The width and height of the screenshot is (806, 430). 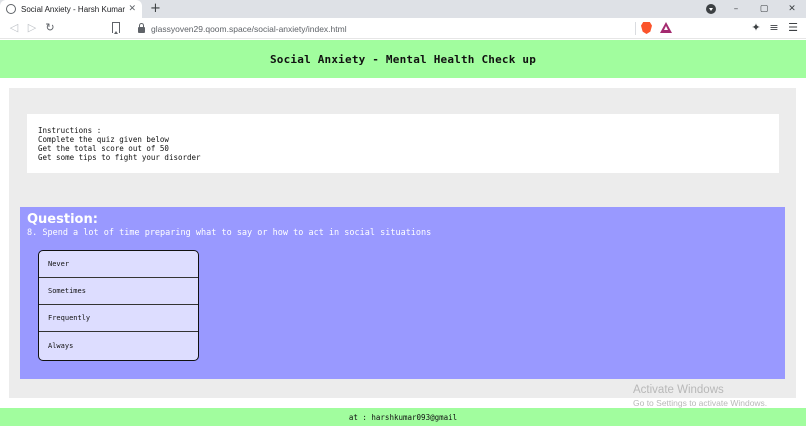 What do you see at coordinates (118, 318) in the screenshot?
I see `option-frequently: Frequently` at bounding box center [118, 318].